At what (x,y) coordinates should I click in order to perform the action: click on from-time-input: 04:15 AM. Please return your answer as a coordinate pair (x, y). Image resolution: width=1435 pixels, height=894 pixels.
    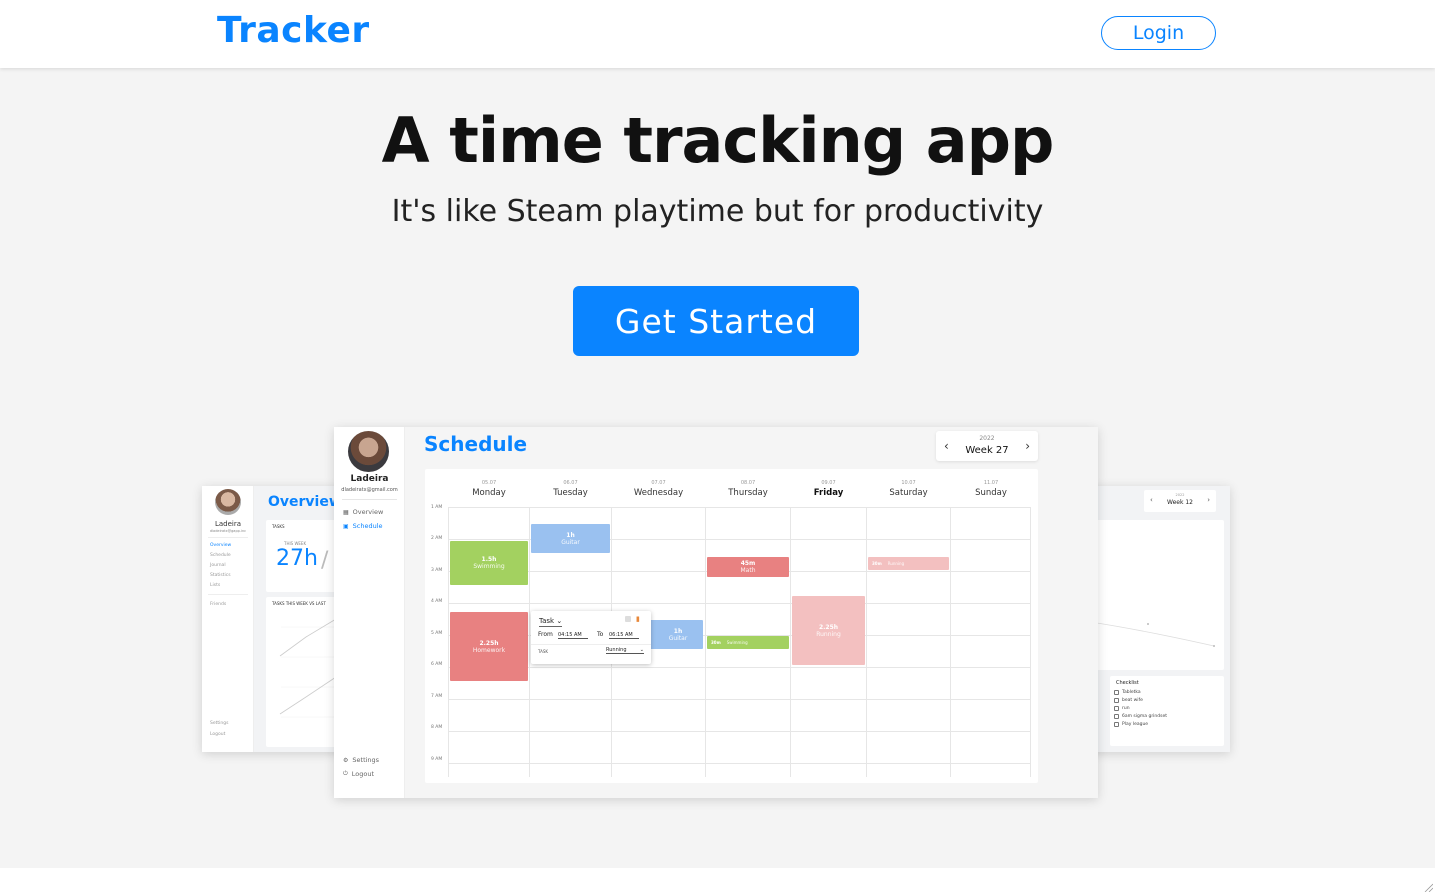
    Looking at the image, I should click on (573, 635).